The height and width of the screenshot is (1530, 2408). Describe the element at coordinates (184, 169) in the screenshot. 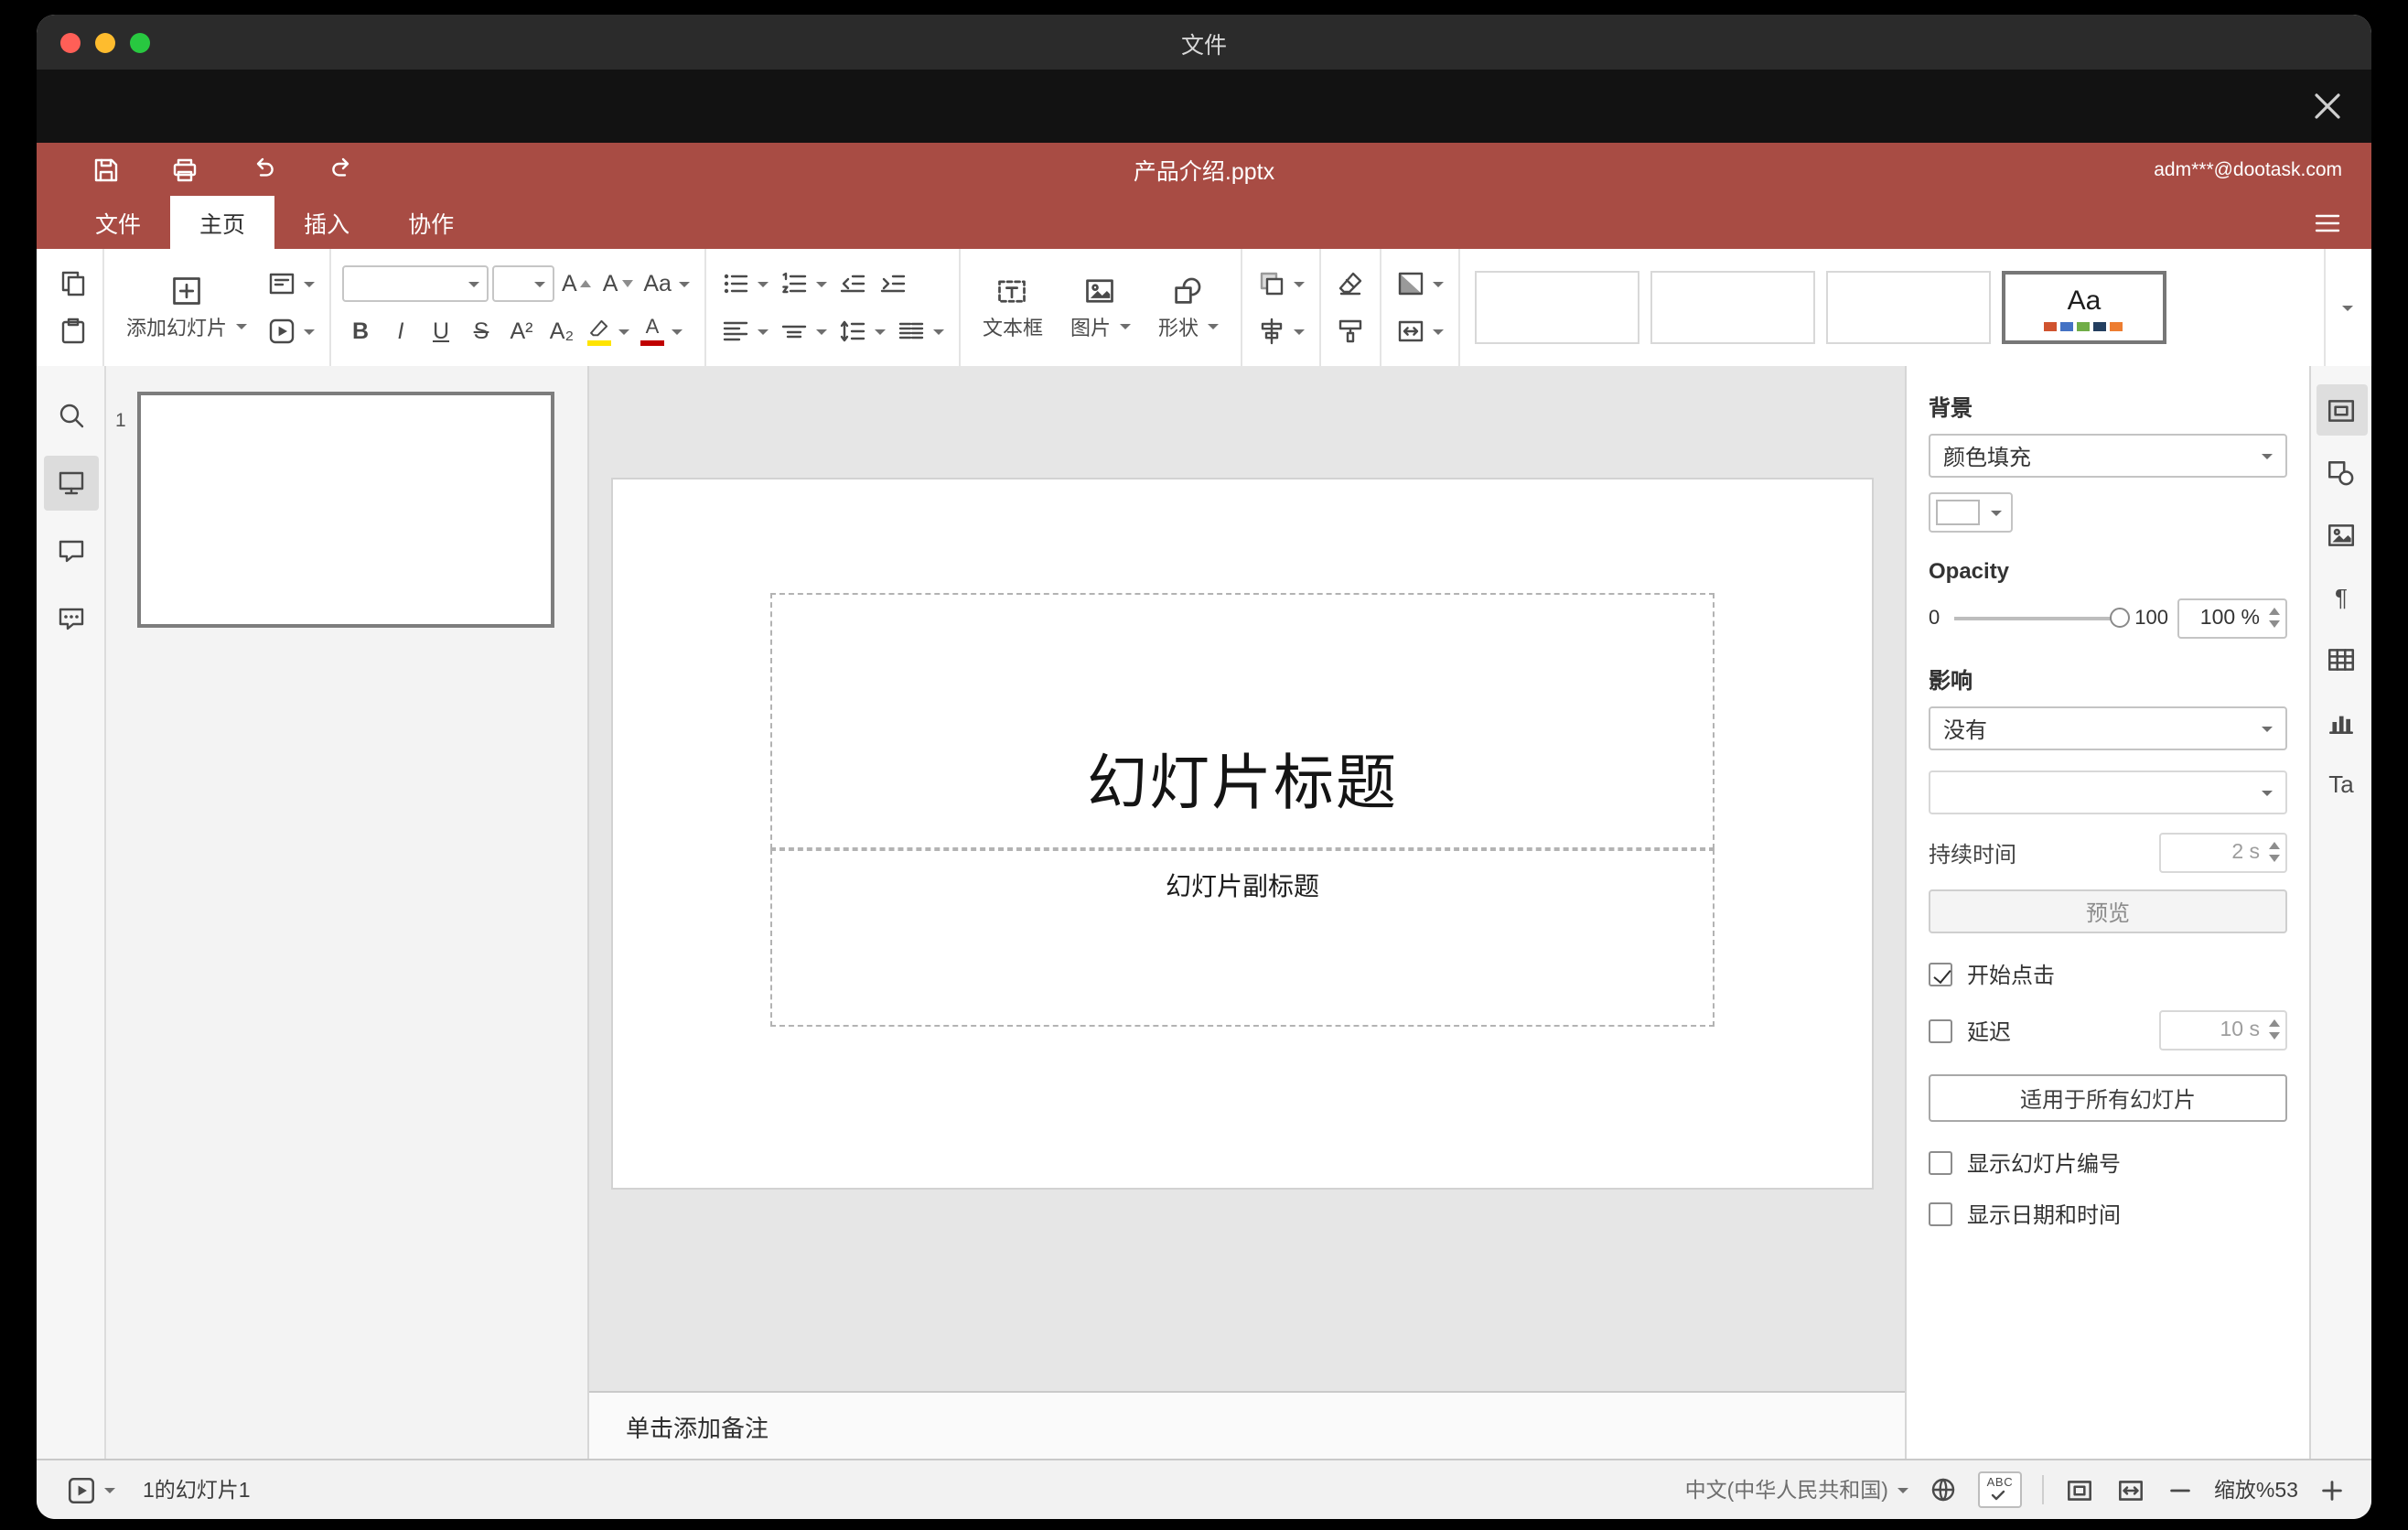

I see `print-icon` at that location.